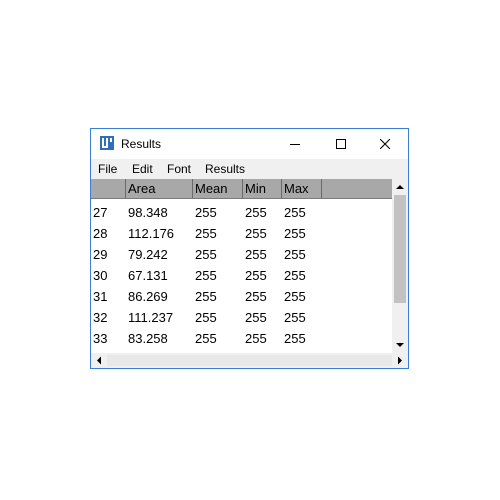 The image size is (500, 500). Describe the element at coordinates (142, 169) in the screenshot. I see `menu-edit: Edit` at that location.